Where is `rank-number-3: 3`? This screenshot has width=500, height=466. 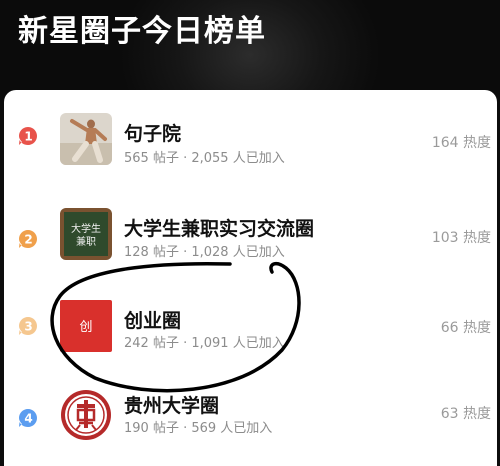 rank-number-3: 3 is located at coordinates (28, 327).